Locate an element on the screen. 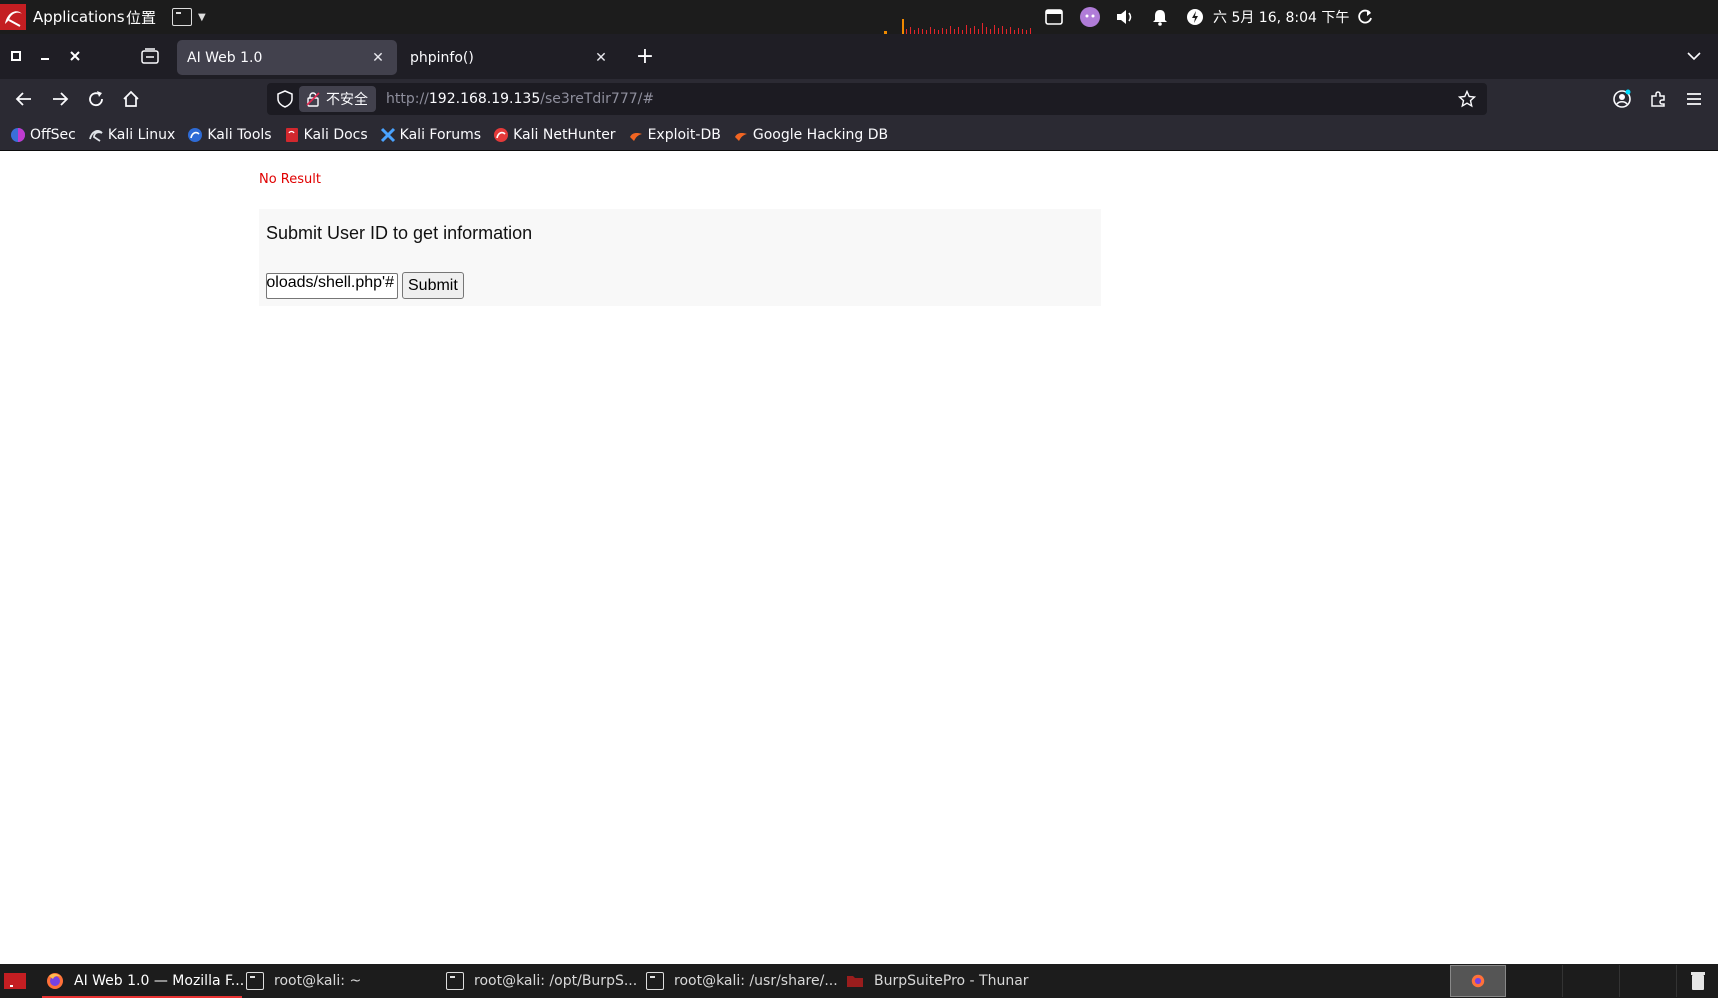 The image size is (1718, 998). screenshot-icon is located at coordinates (1054, 17).